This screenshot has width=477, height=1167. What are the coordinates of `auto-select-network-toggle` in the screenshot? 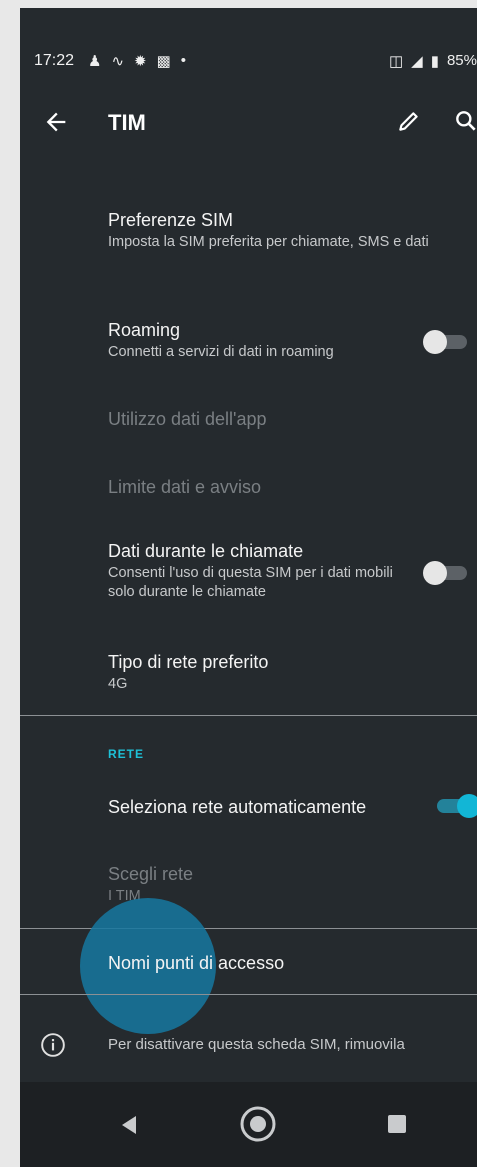 It's located at (457, 806).